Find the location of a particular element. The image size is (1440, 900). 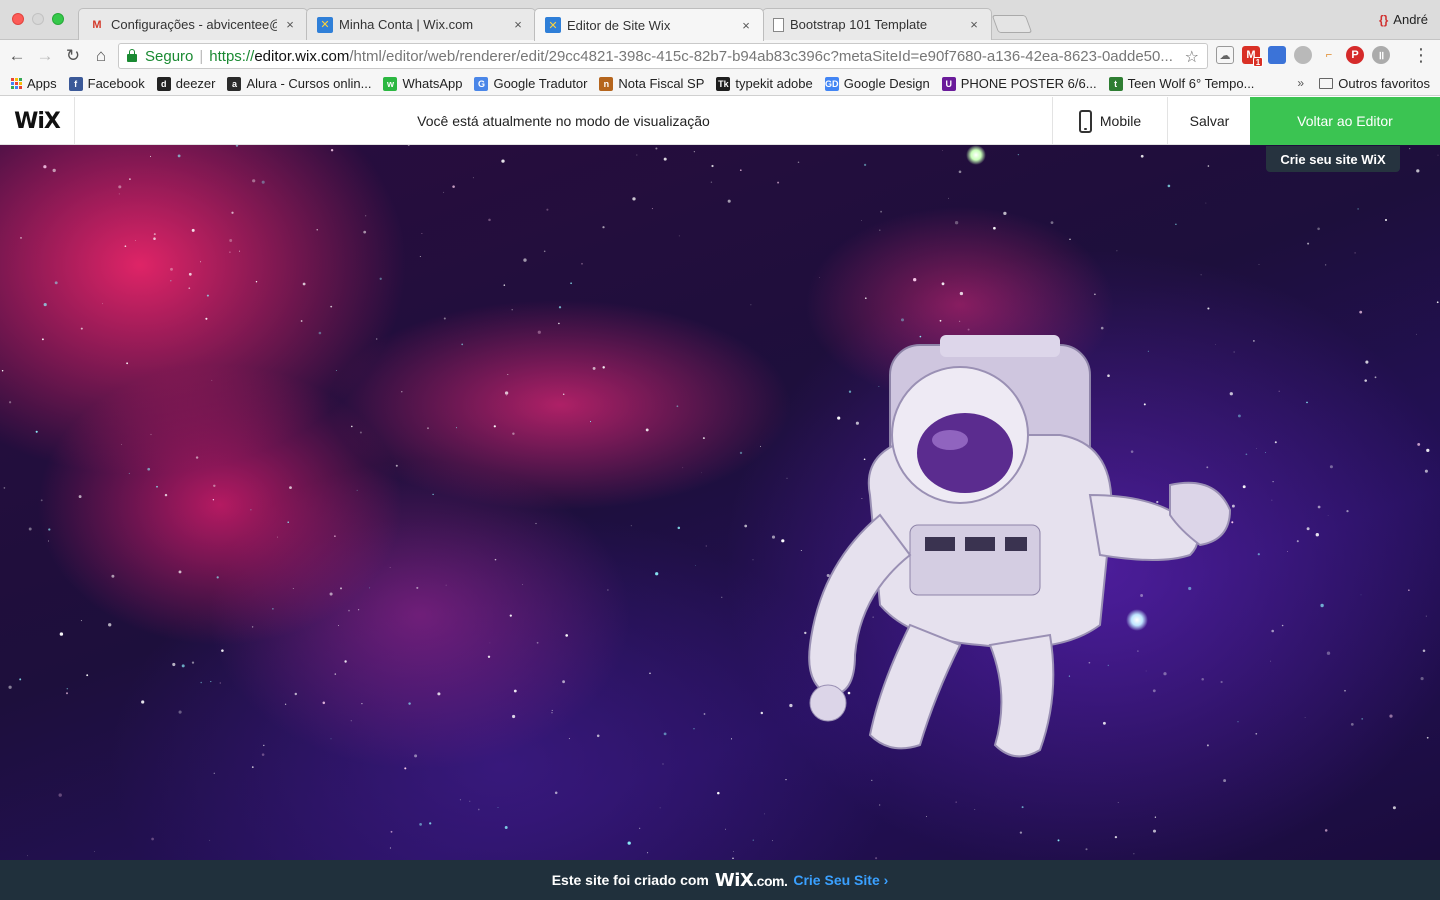

bookmarks-overflow-icon: » is located at coordinates (1300, 83).